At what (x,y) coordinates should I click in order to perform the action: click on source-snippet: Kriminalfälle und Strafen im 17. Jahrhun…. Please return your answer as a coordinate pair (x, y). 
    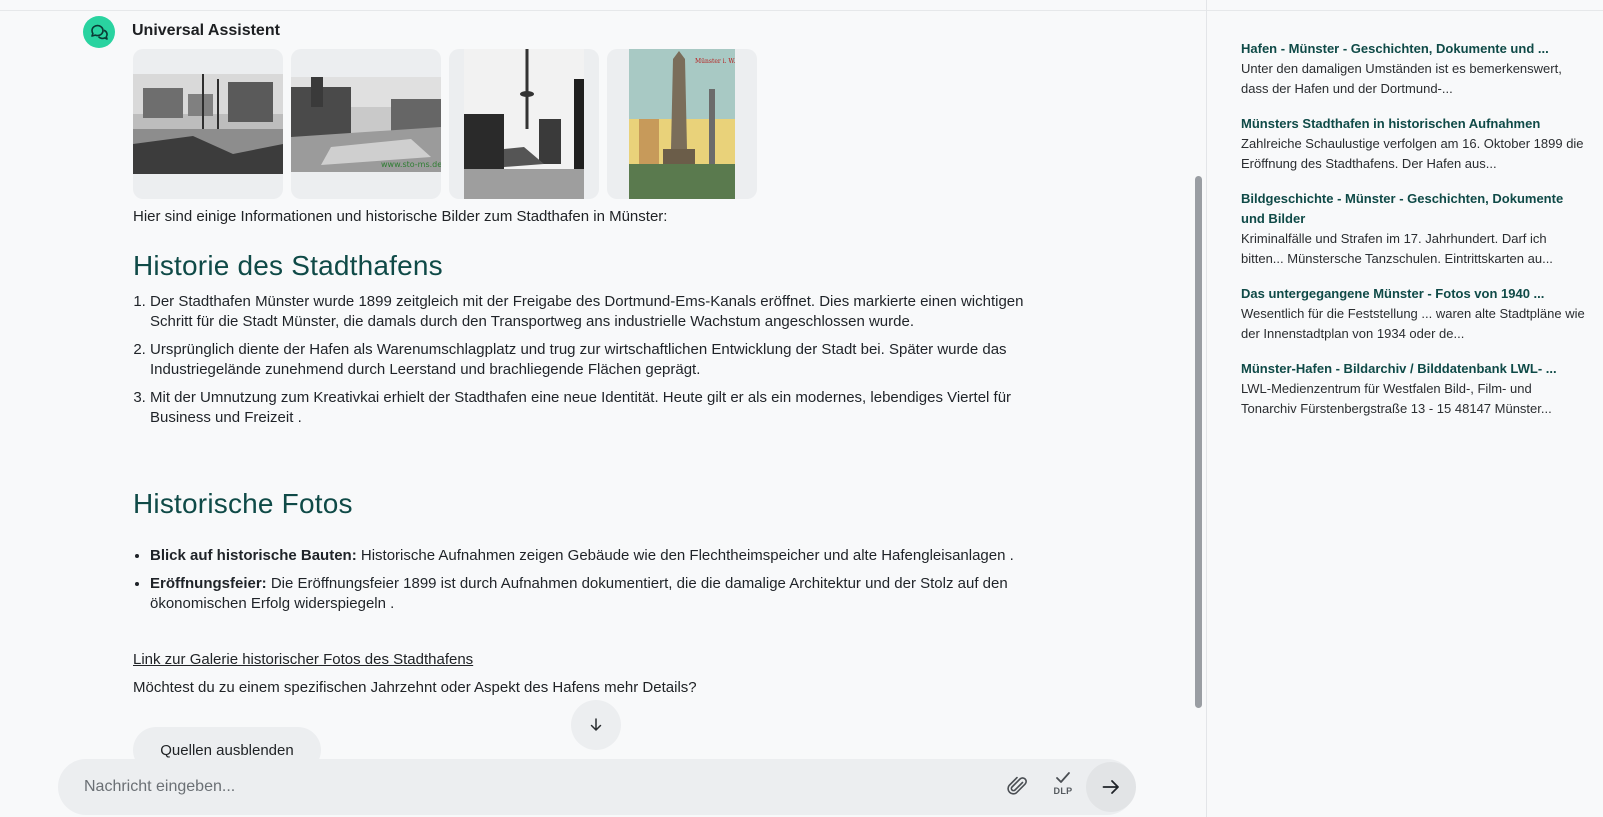
    Looking at the image, I should click on (1397, 248).